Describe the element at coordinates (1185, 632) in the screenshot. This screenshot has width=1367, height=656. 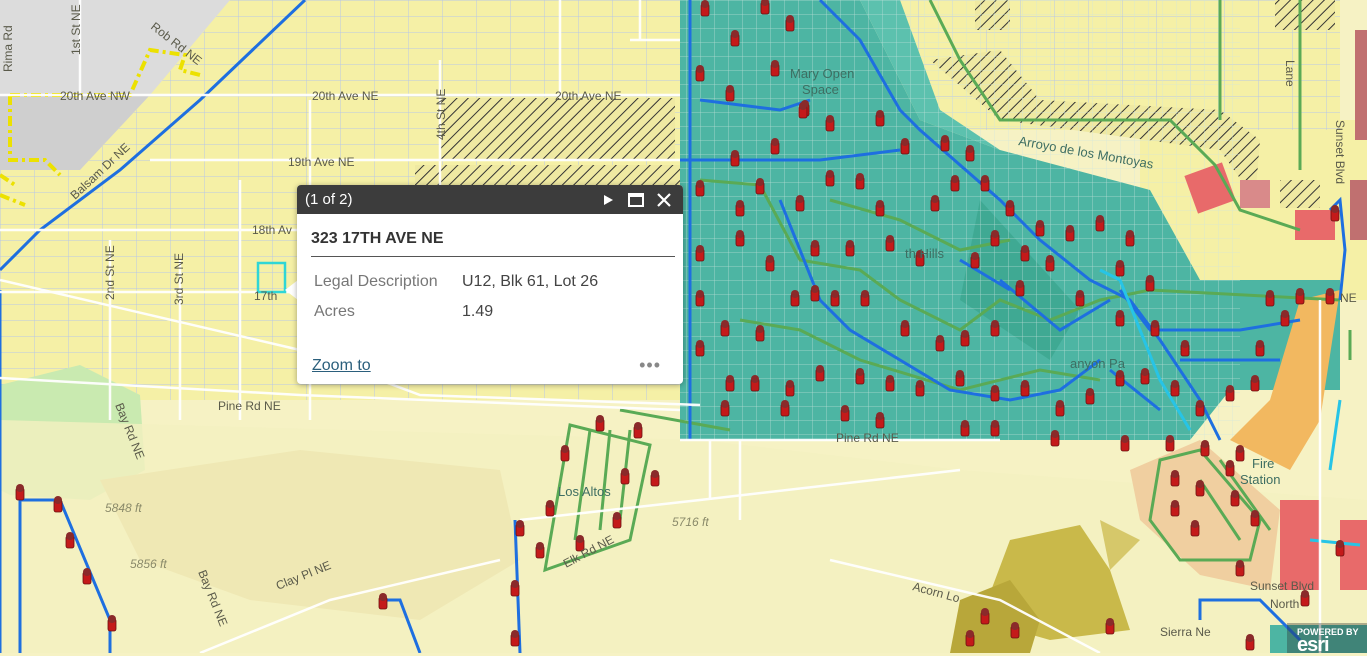
I see `label-sierra: Sierra Ne` at that location.